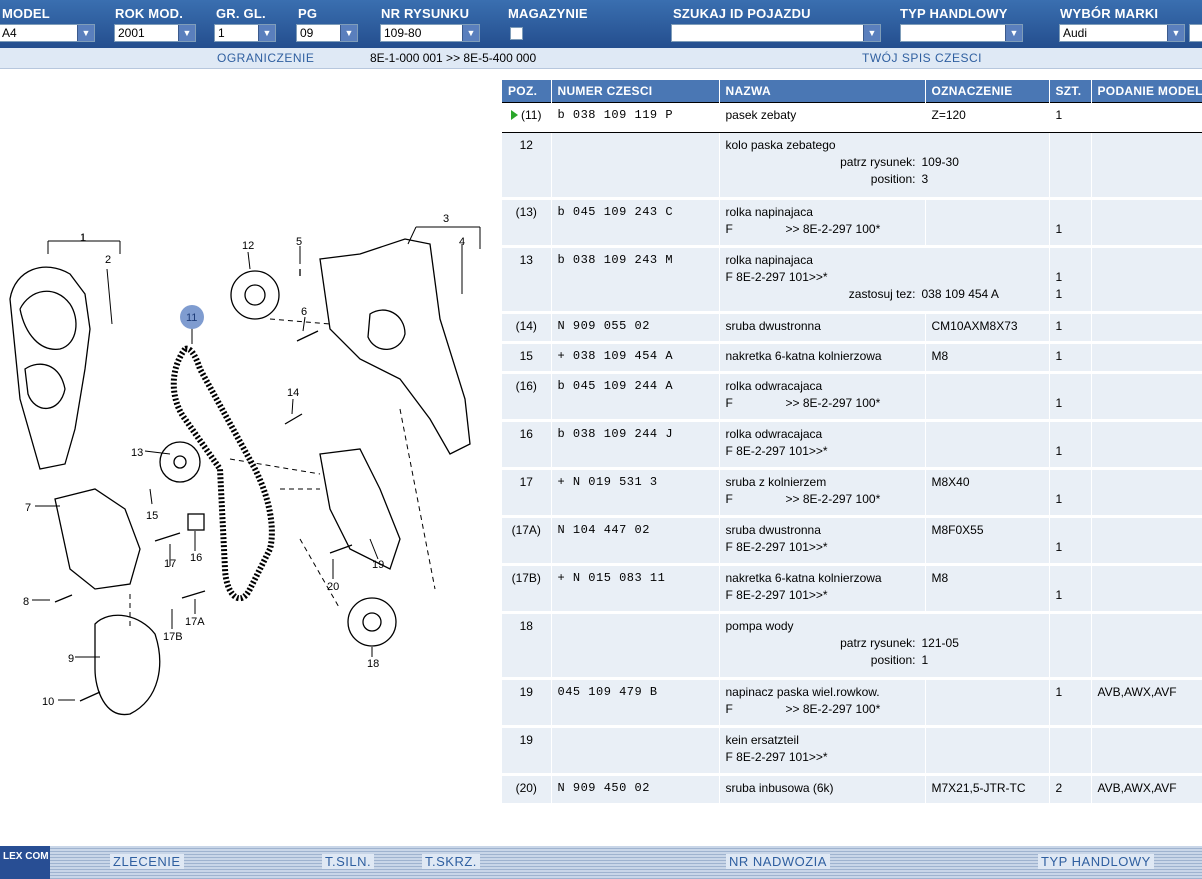 The width and height of the screenshot is (1202, 879). What do you see at coordinates (527, 493) in the screenshot?
I see `poz-cell: 17` at bounding box center [527, 493].